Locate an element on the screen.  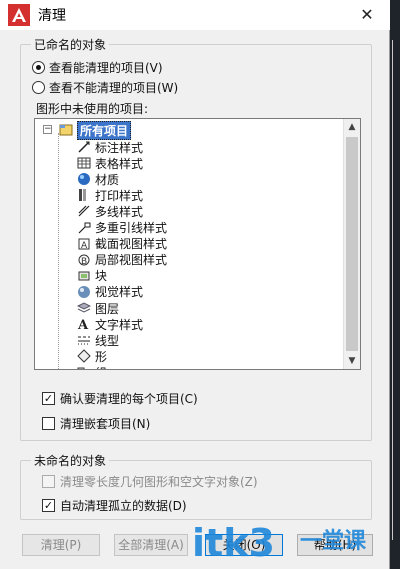
radio-purgeable: 查看能清理的项目(V) is located at coordinates (97, 67).